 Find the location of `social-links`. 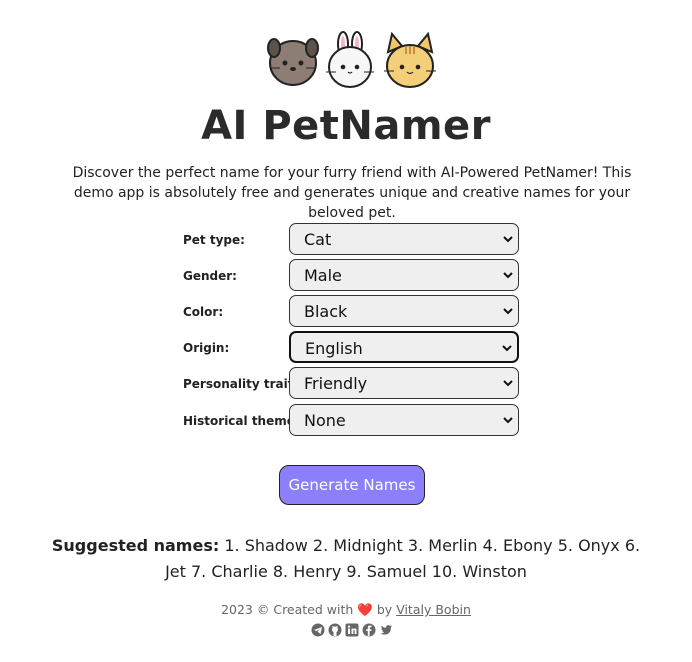

social-links is located at coordinates (352, 631).